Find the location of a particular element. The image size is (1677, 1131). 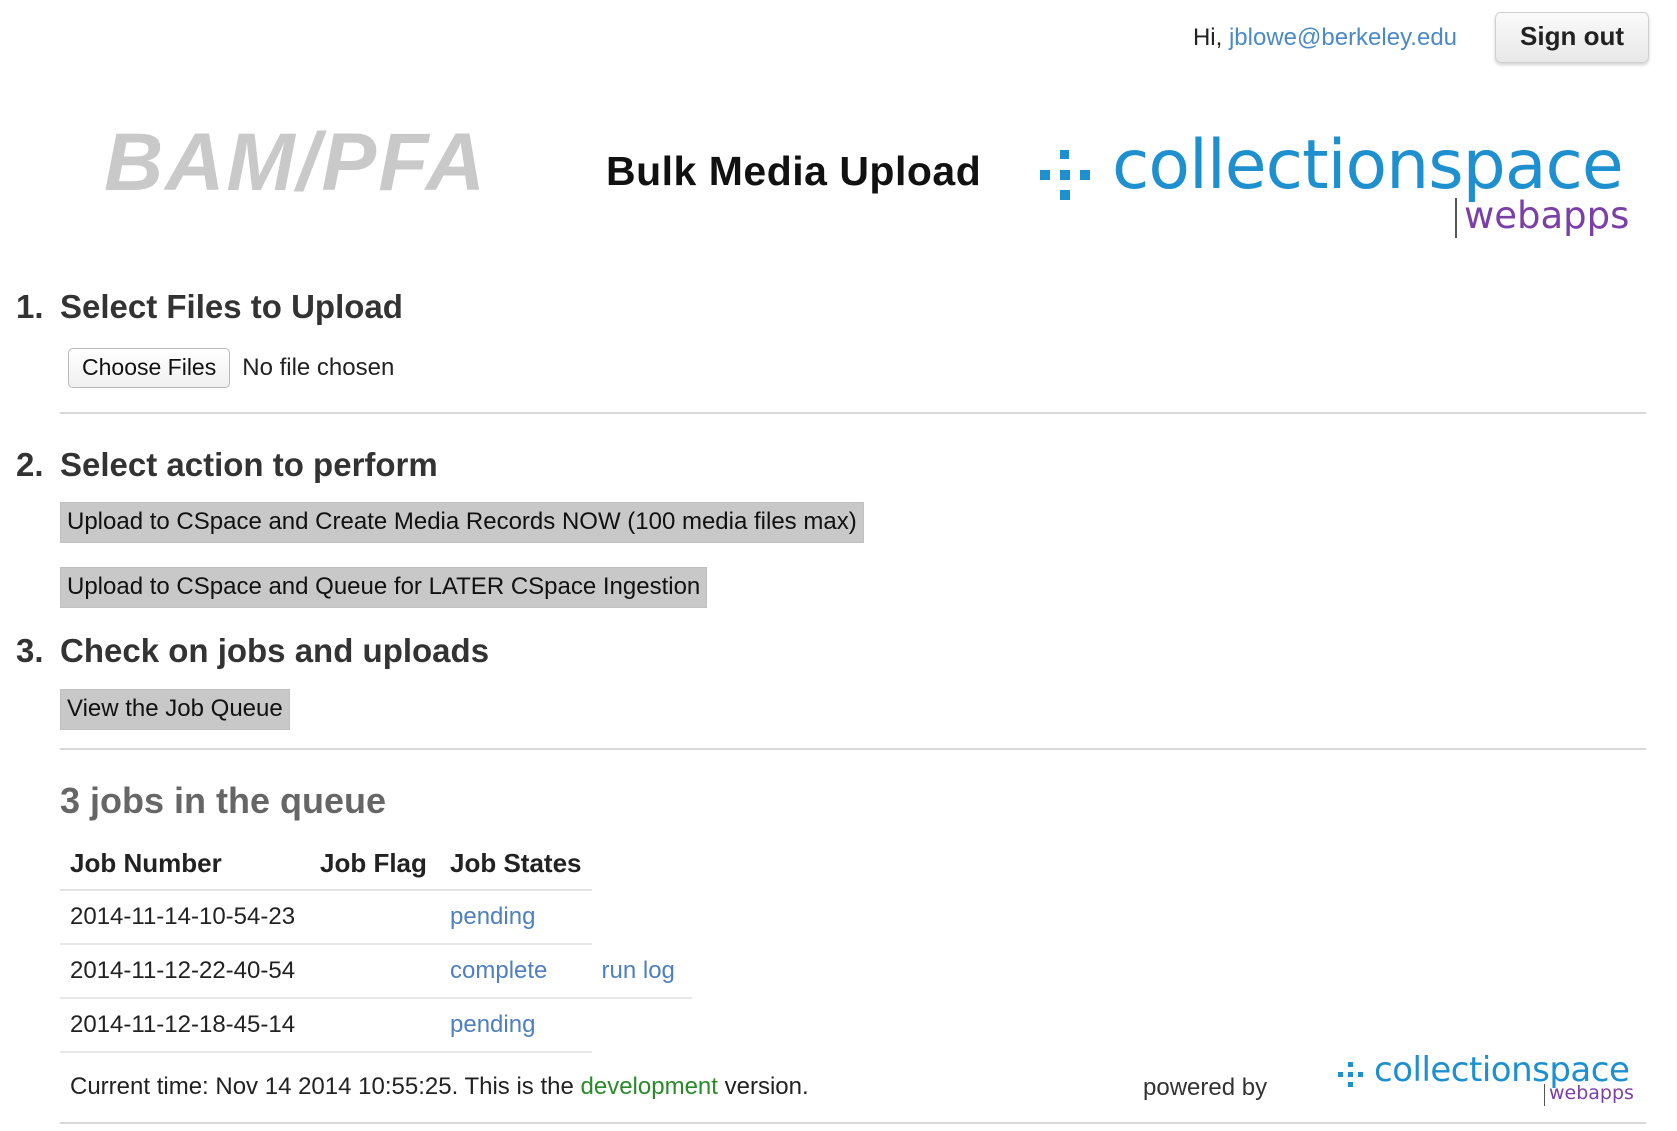

job-state-link: complete is located at coordinates (498, 970).